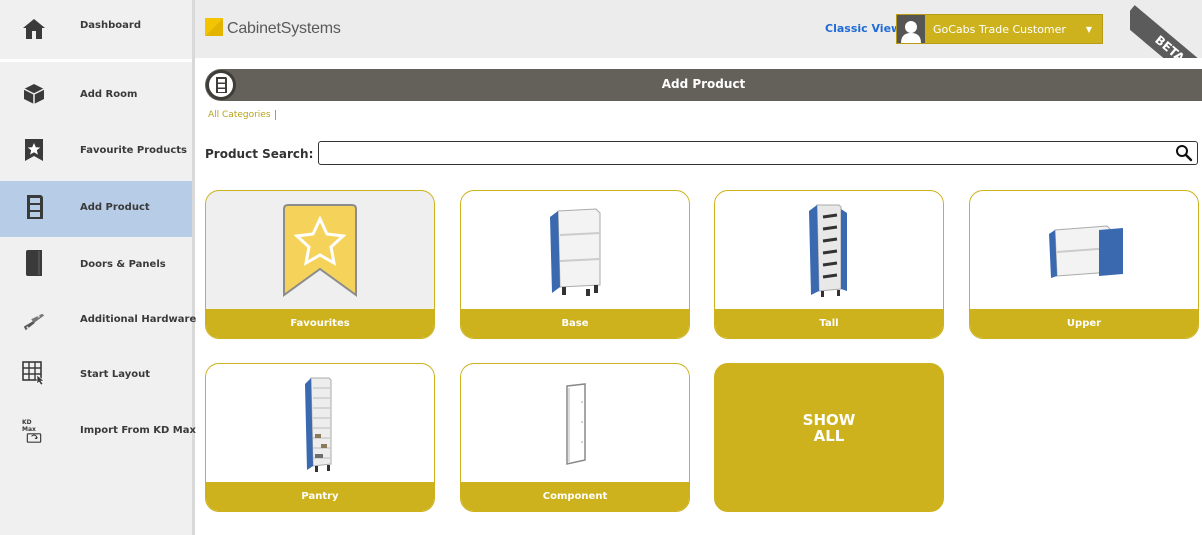  I want to click on room-box-icon, so click(34, 94).